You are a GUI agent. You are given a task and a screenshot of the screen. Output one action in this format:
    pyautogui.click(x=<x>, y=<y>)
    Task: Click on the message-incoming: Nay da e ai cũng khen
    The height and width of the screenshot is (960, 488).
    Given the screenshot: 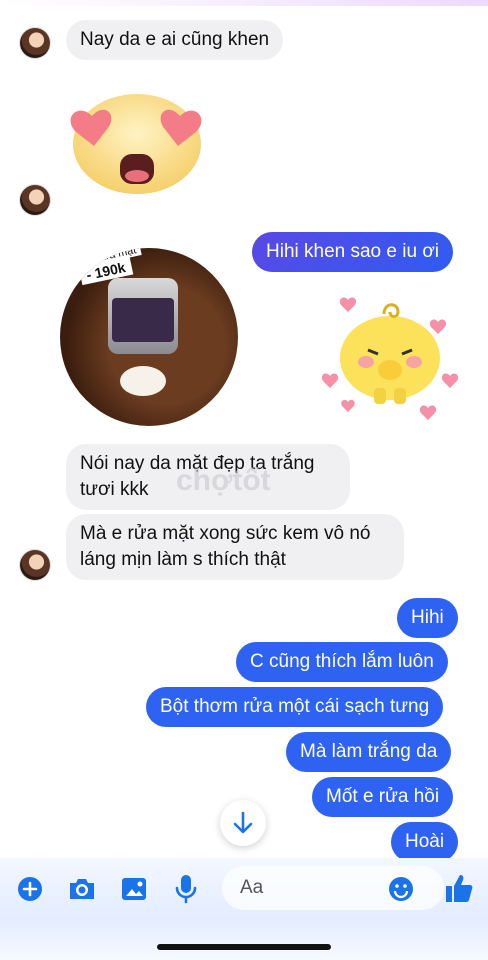 What is the action you would take?
    pyautogui.click(x=175, y=40)
    